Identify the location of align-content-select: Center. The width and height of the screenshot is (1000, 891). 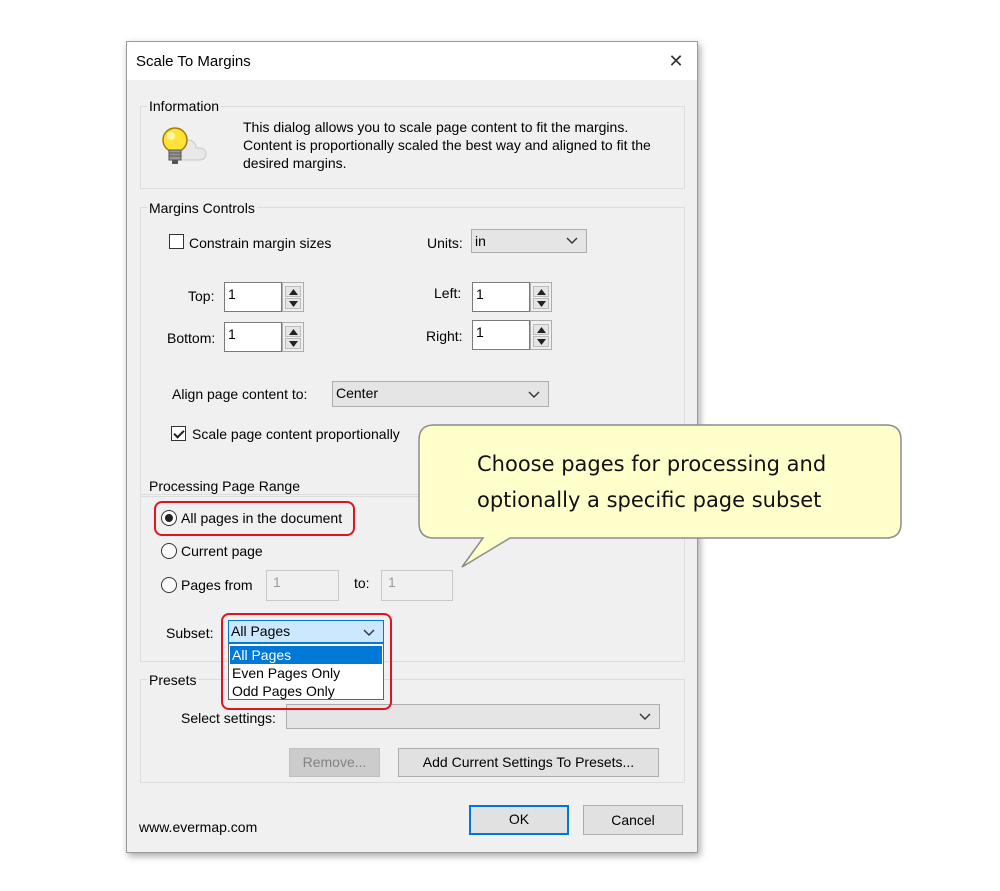
(440, 394).